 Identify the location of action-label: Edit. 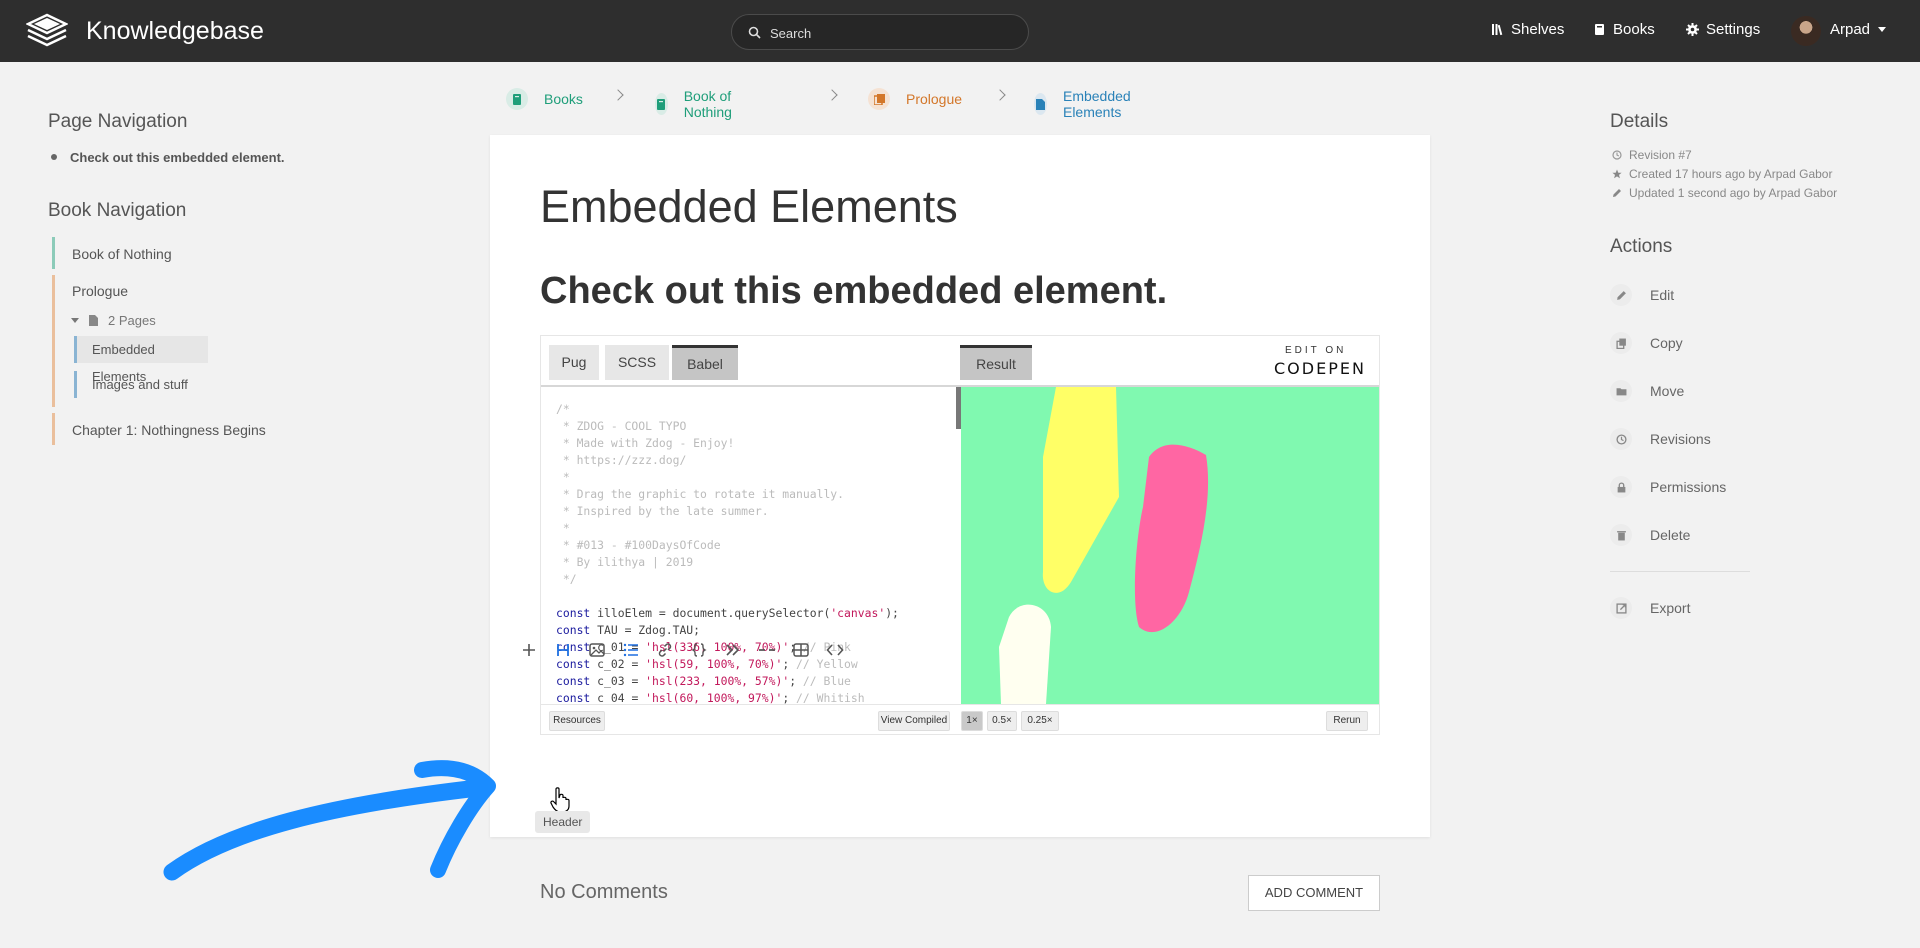
(1662, 295).